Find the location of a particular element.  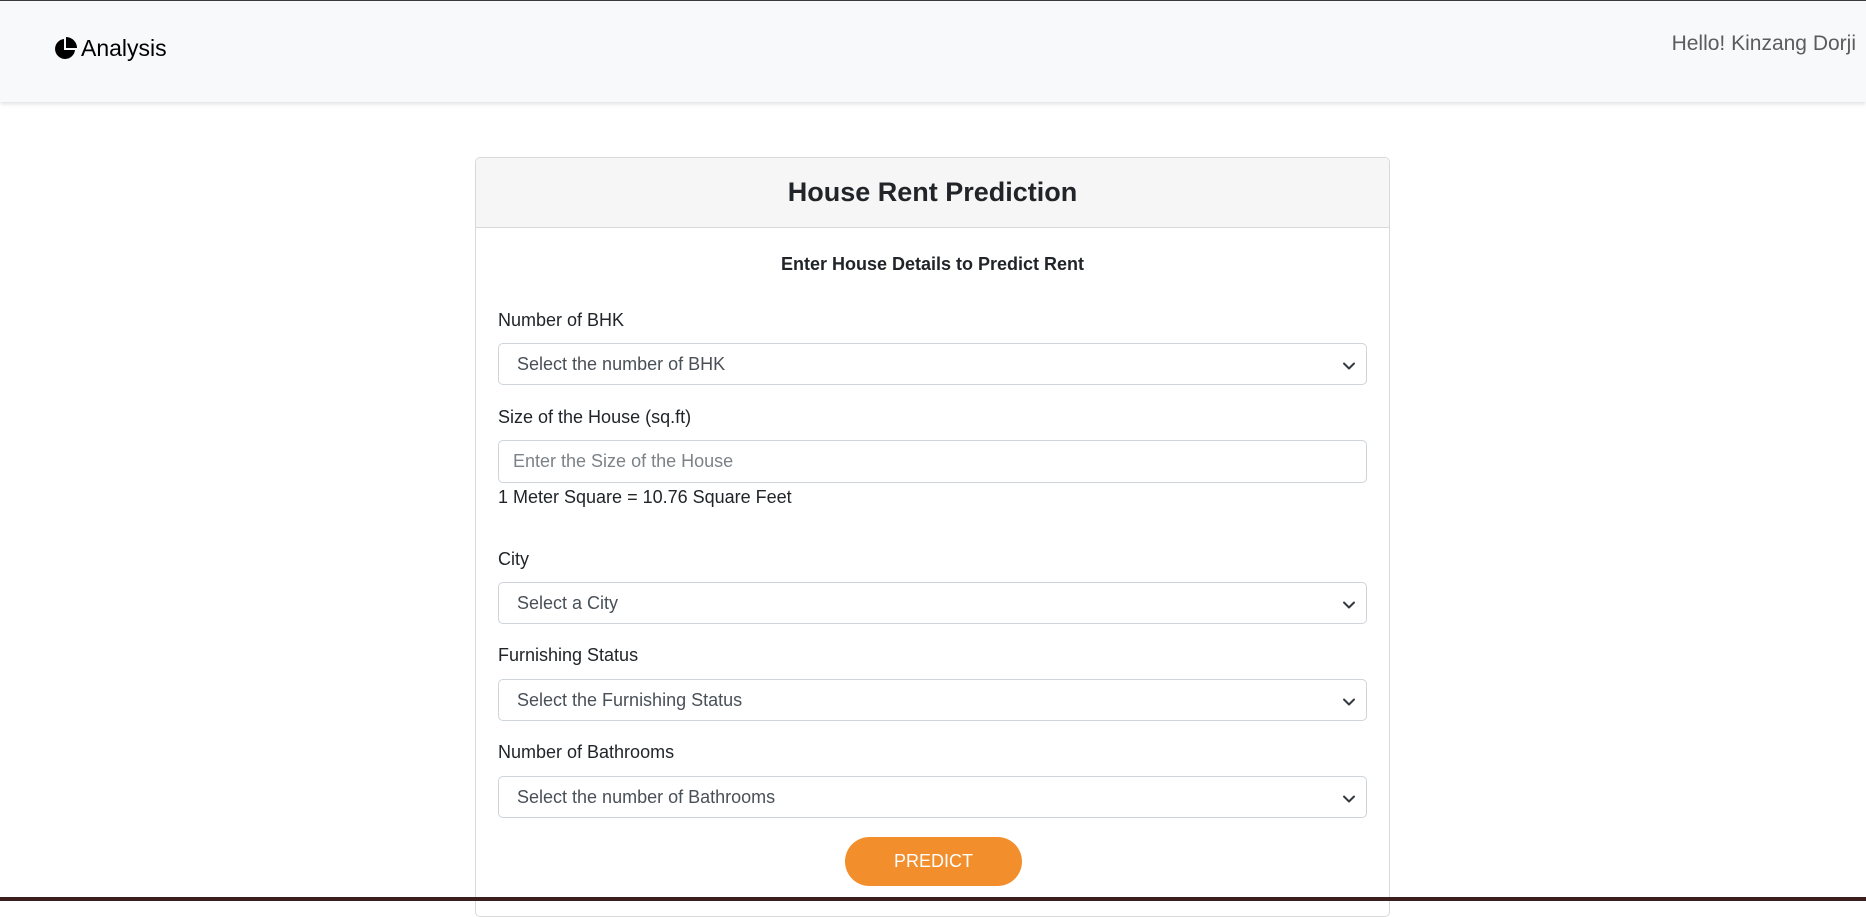

pie-chart-icon is located at coordinates (65, 48).